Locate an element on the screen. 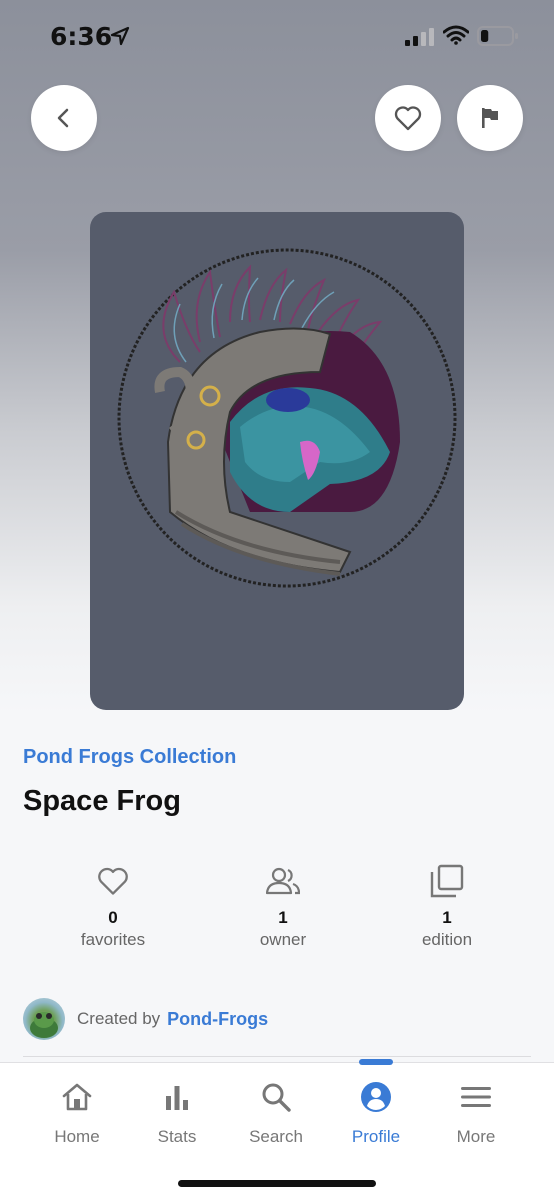 This screenshot has height=1201, width=554. stat-label: owner is located at coordinates (283, 939).